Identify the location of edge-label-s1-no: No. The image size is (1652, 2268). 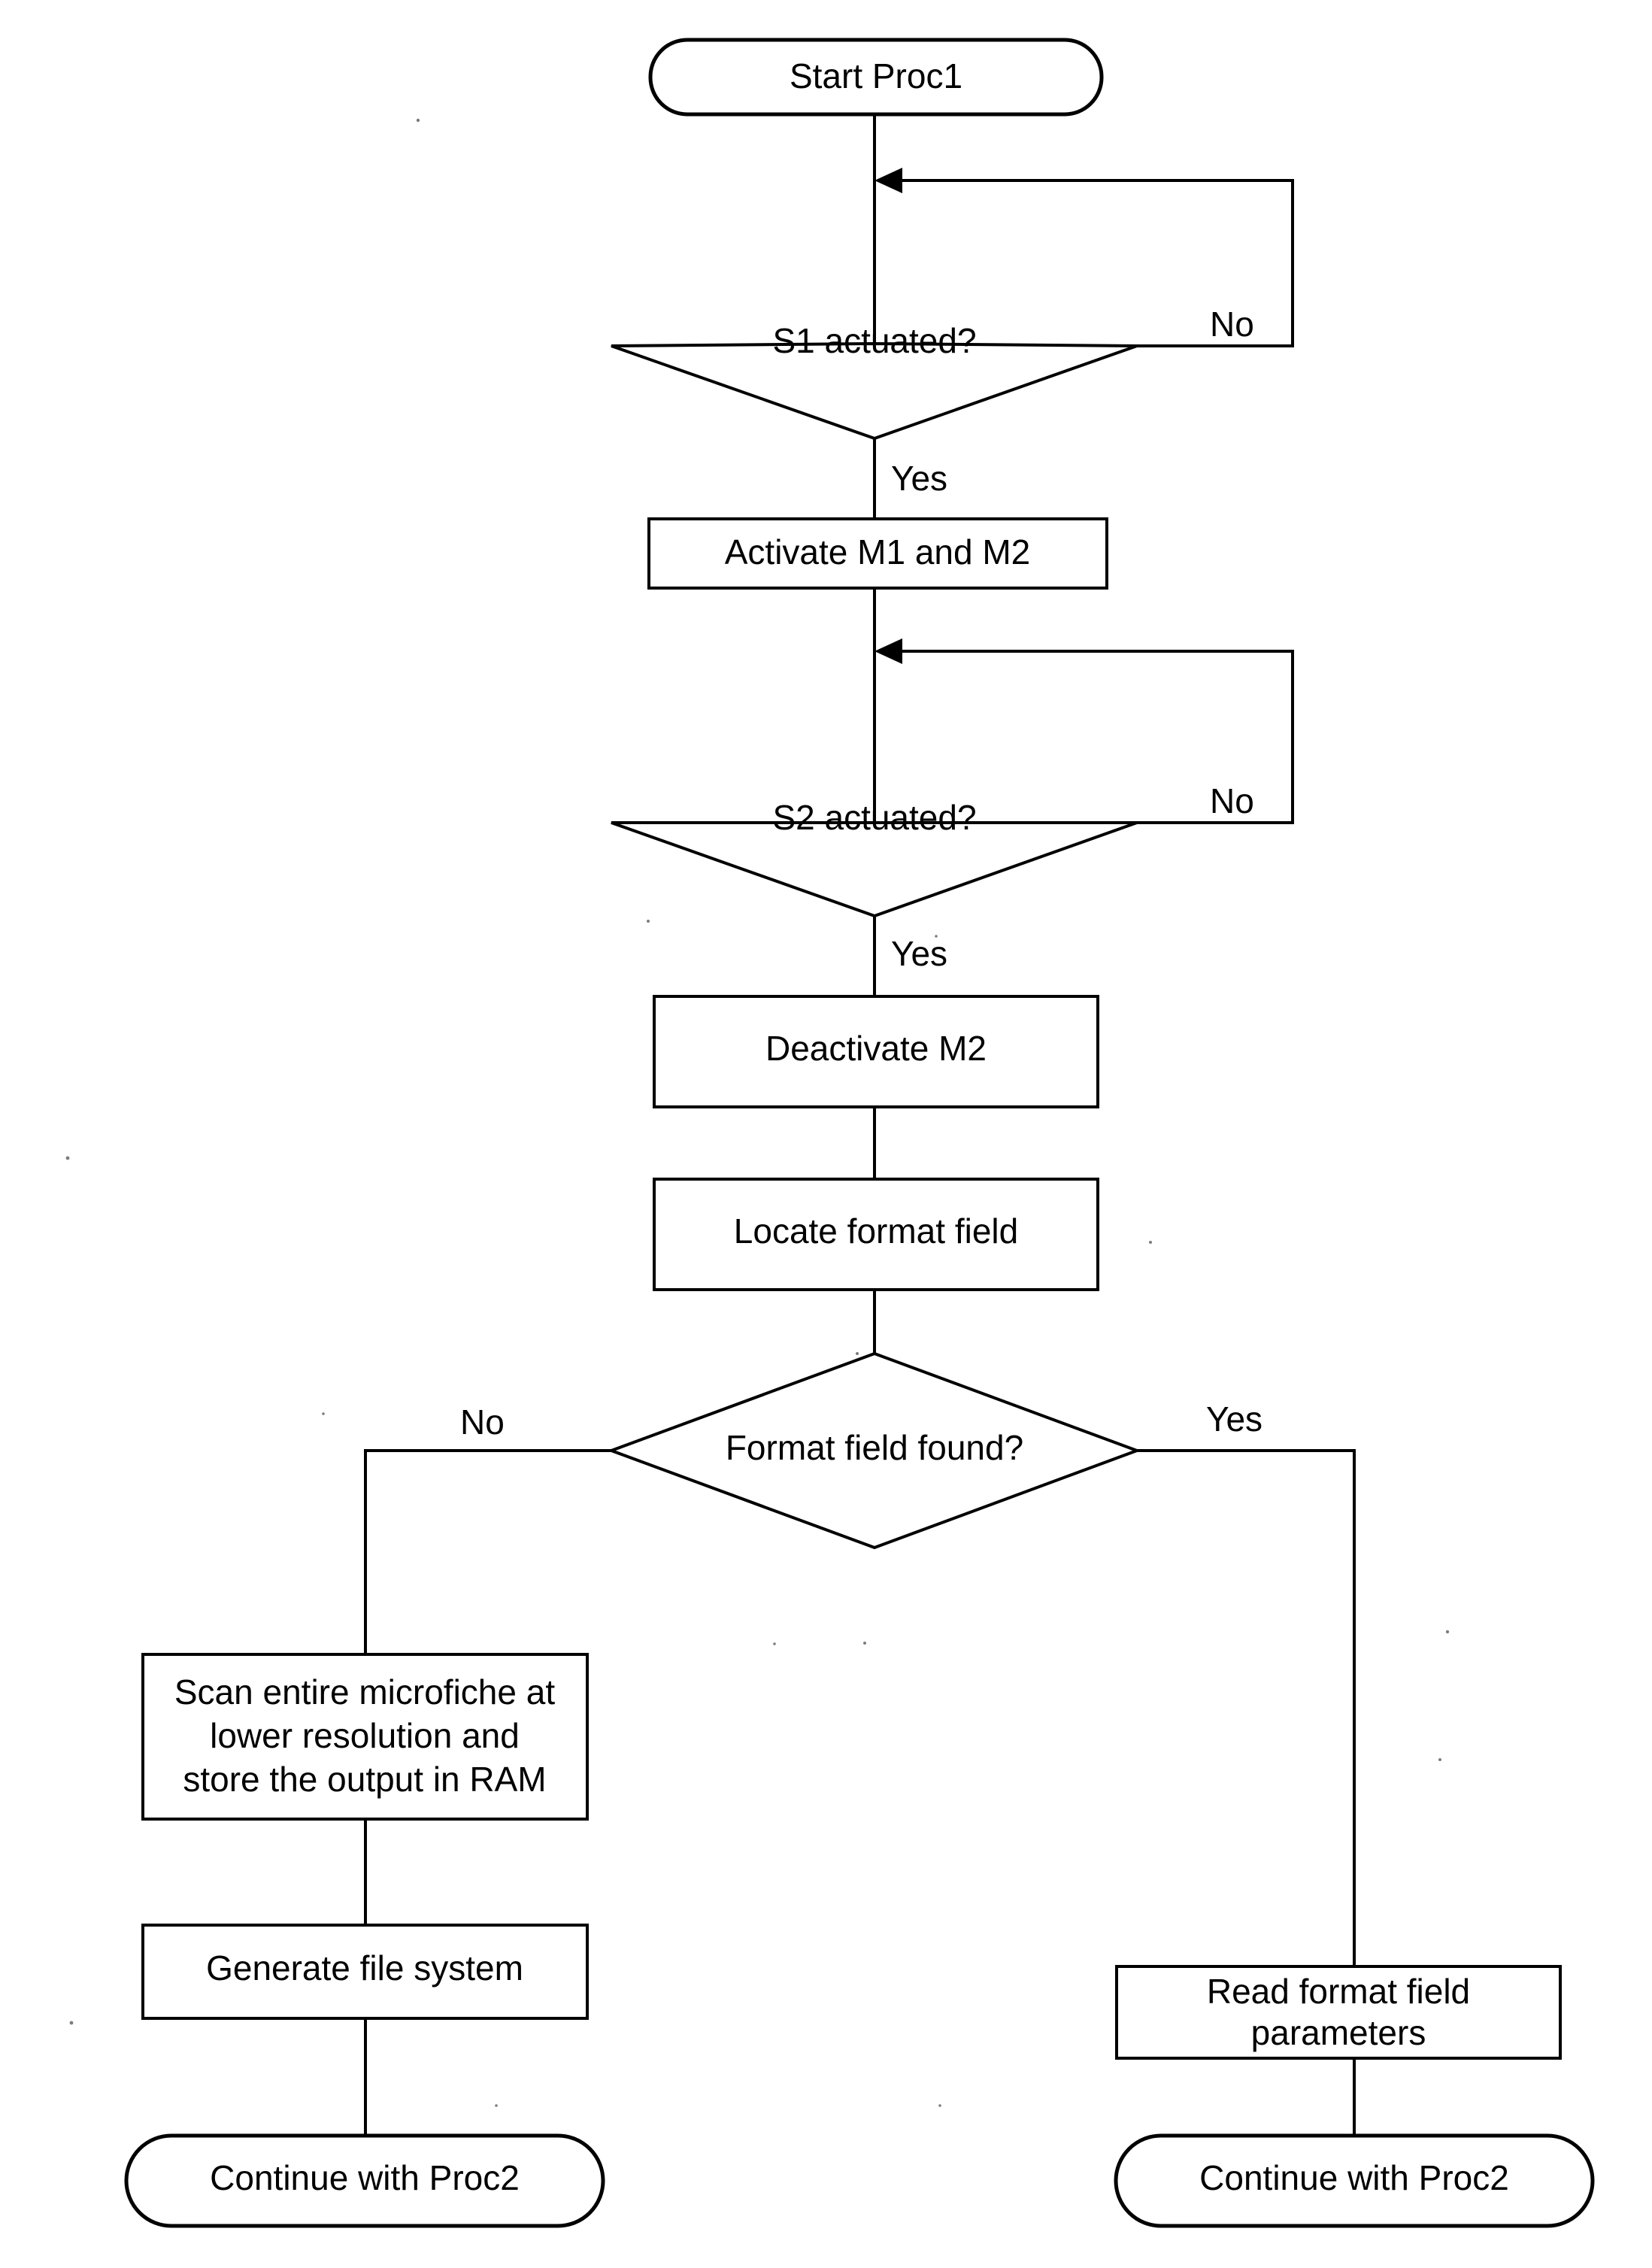
(1232, 324).